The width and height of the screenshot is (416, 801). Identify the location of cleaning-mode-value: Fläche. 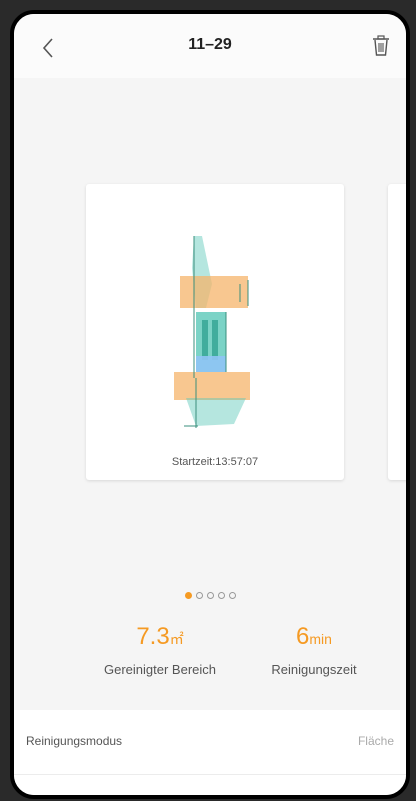
(375, 741).